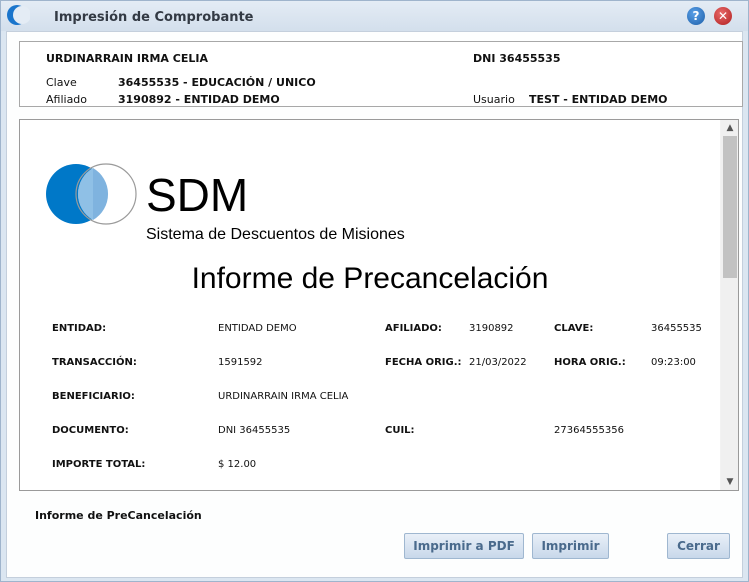 Image resolution: width=749 pixels, height=582 pixels. What do you see at coordinates (254, 430) in the screenshot?
I see `documento-value: DNI 36455535` at bounding box center [254, 430].